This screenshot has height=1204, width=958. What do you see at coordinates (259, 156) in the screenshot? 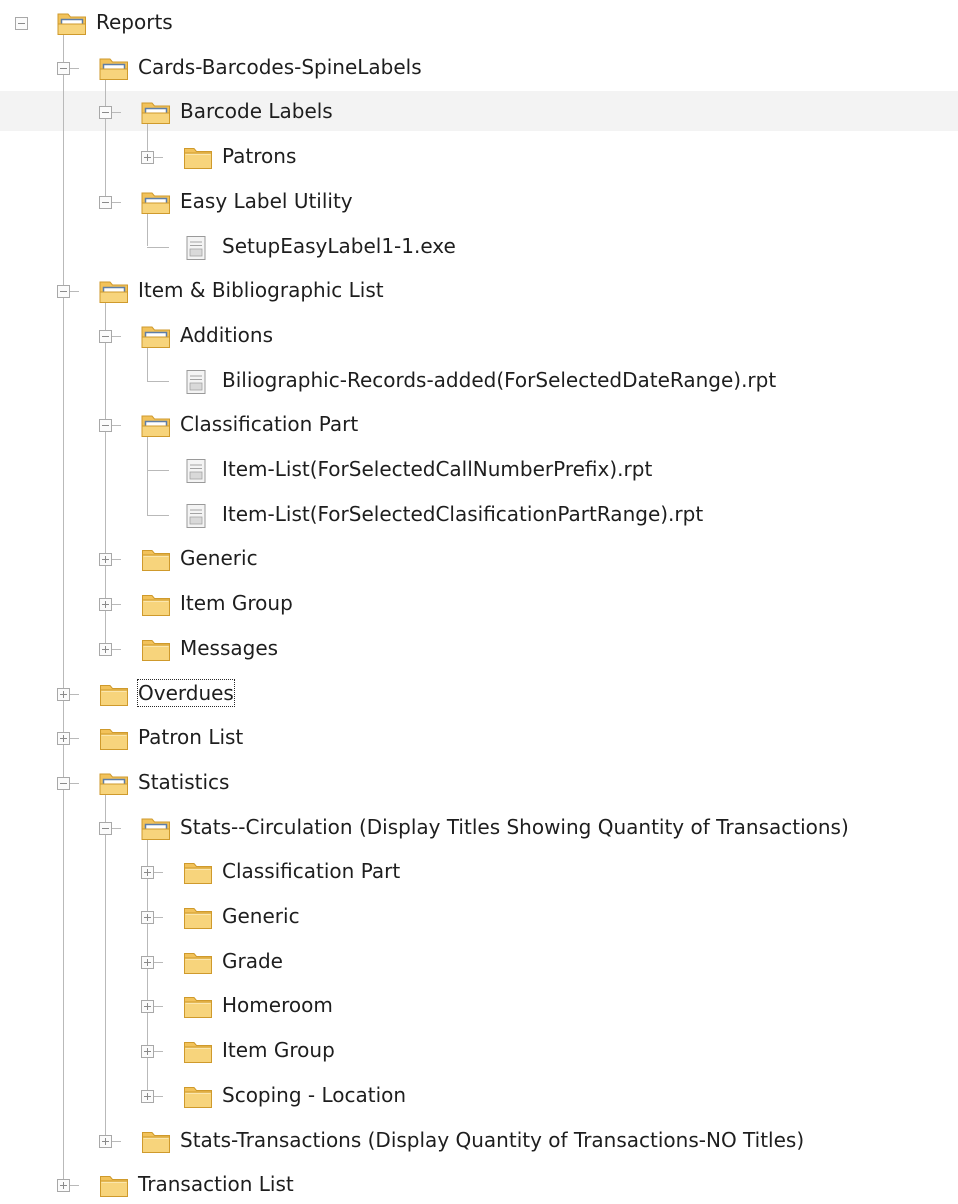
I see `tree-label-patrons: Patrons` at bounding box center [259, 156].